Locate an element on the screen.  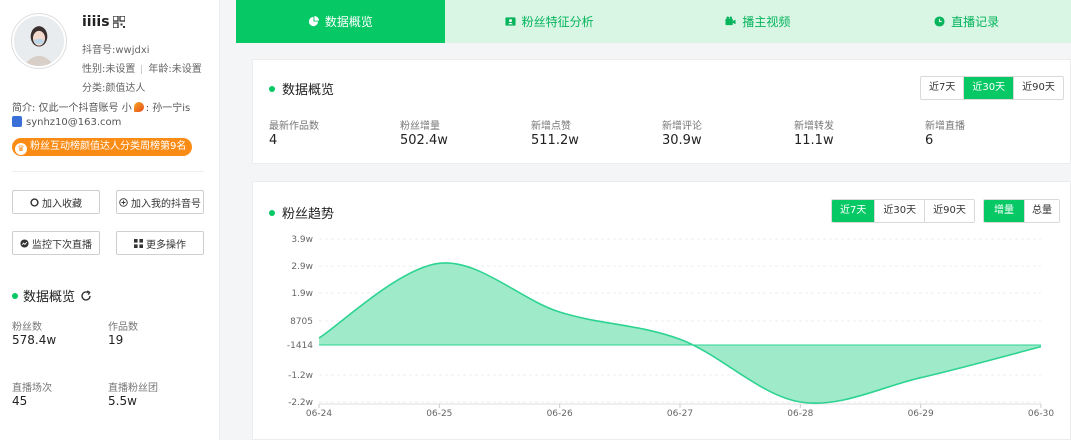
range-90d: 近90天 is located at coordinates (1038, 88).